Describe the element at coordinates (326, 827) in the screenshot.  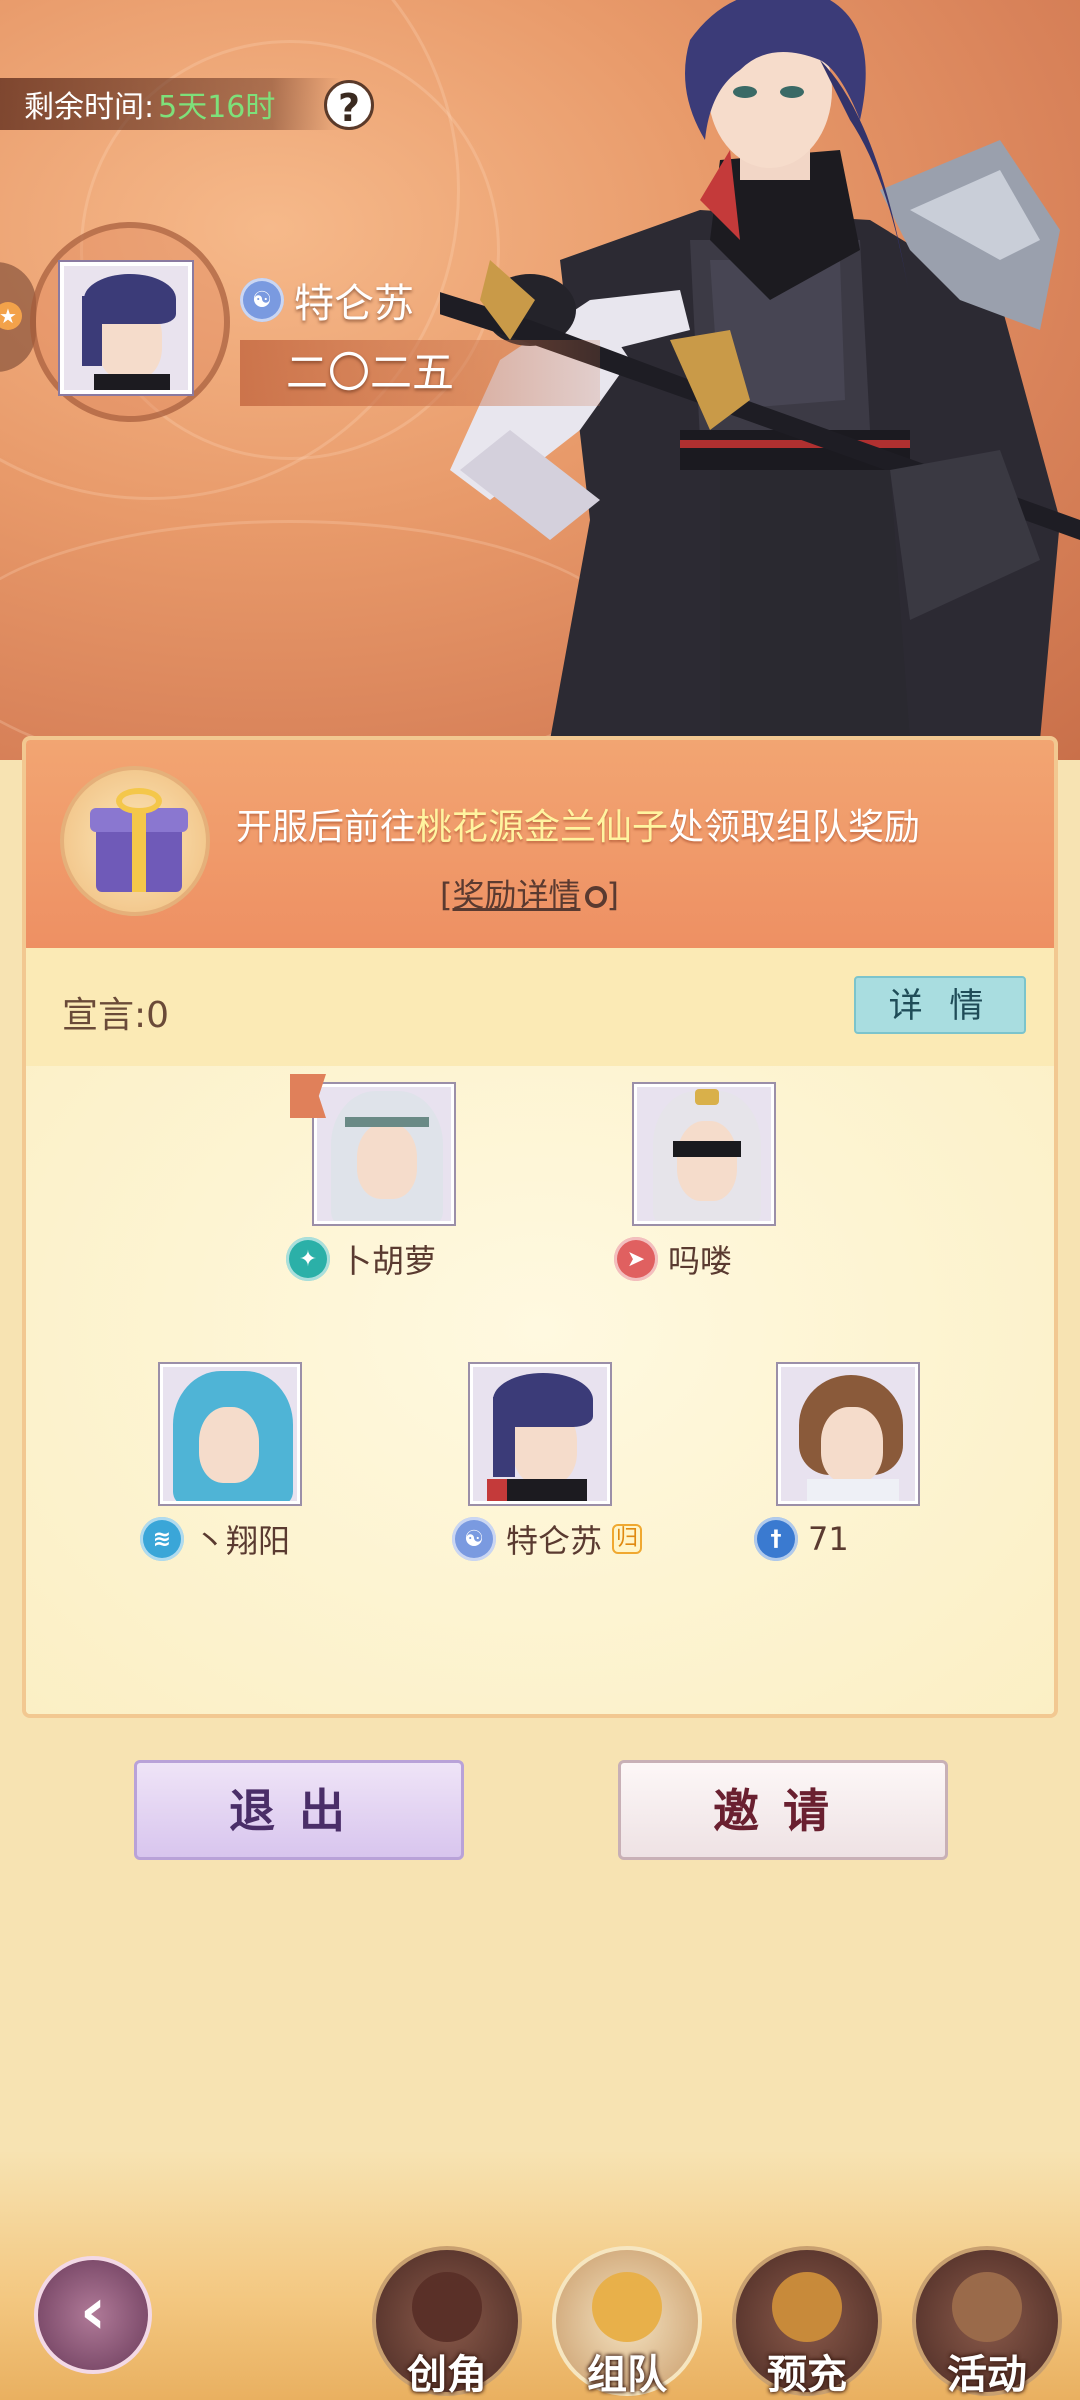
I see `reward-text-prefix: 开服后前往` at that location.